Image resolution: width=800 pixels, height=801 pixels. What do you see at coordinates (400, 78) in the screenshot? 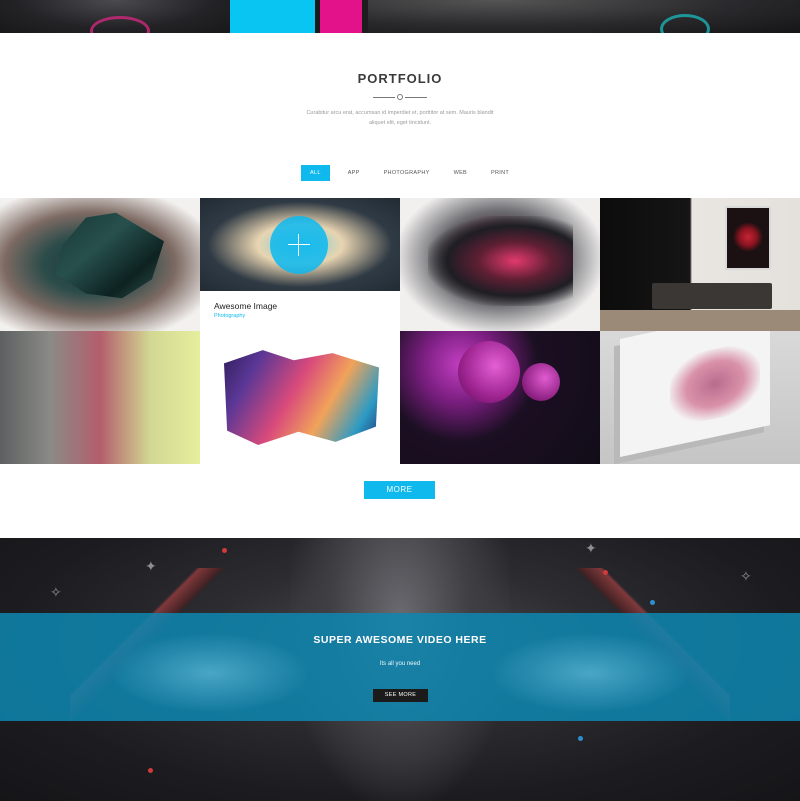
I see `portfolio-title: PORTFOLIO` at bounding box center [400, 78].